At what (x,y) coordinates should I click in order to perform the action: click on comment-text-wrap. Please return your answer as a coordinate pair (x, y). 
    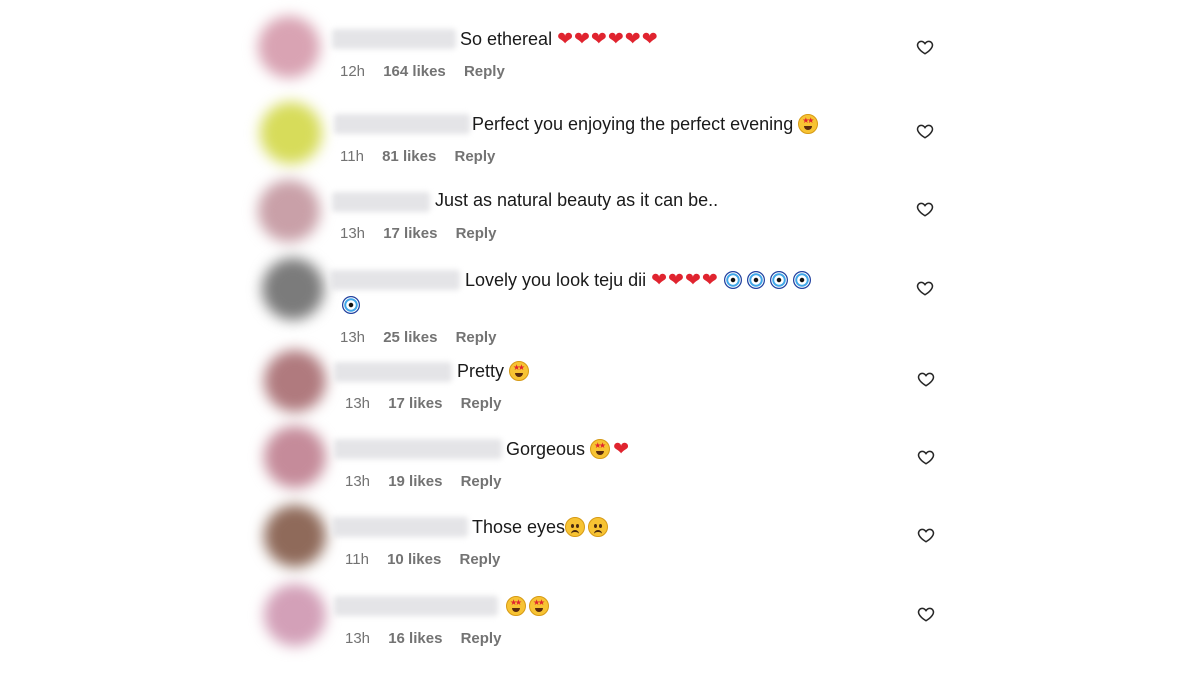
    Looking at the image, I should click on (353, 305).